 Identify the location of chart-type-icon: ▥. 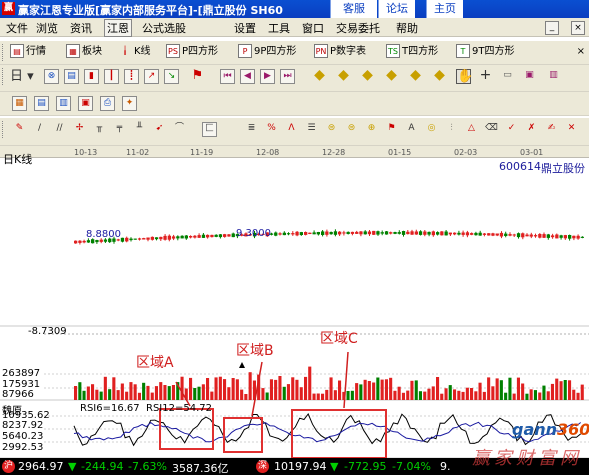
(553, 76).